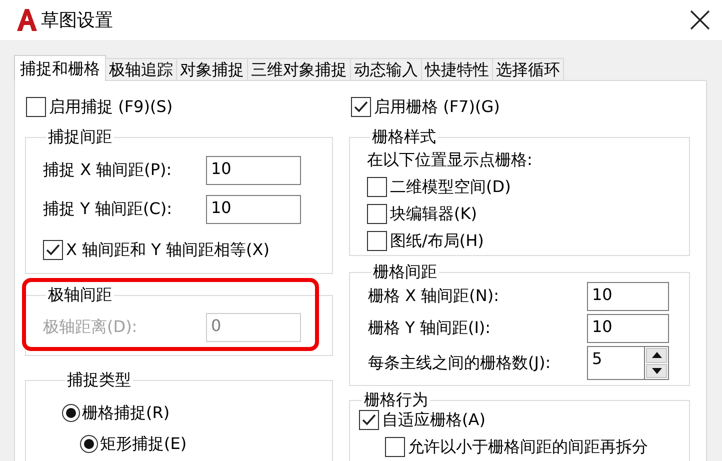 Image resolution: width=722 pixels, height=461 pixels. I want to click on group-title: 捕捉类型, so click(99, 380).